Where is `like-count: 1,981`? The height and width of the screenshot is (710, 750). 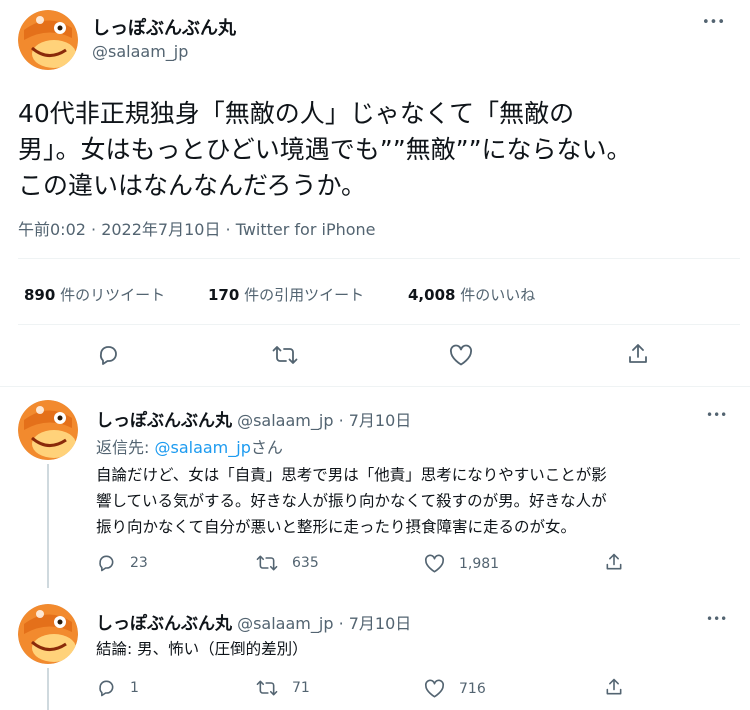
like-count: 1,981 is located at coordinates (479, 563).